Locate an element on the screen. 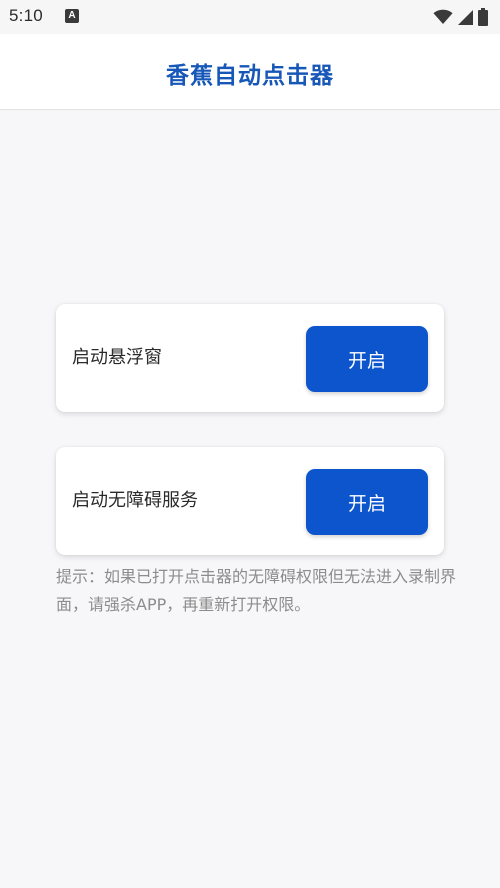  status-time: 5:10 is located at coordinates (26, 15).